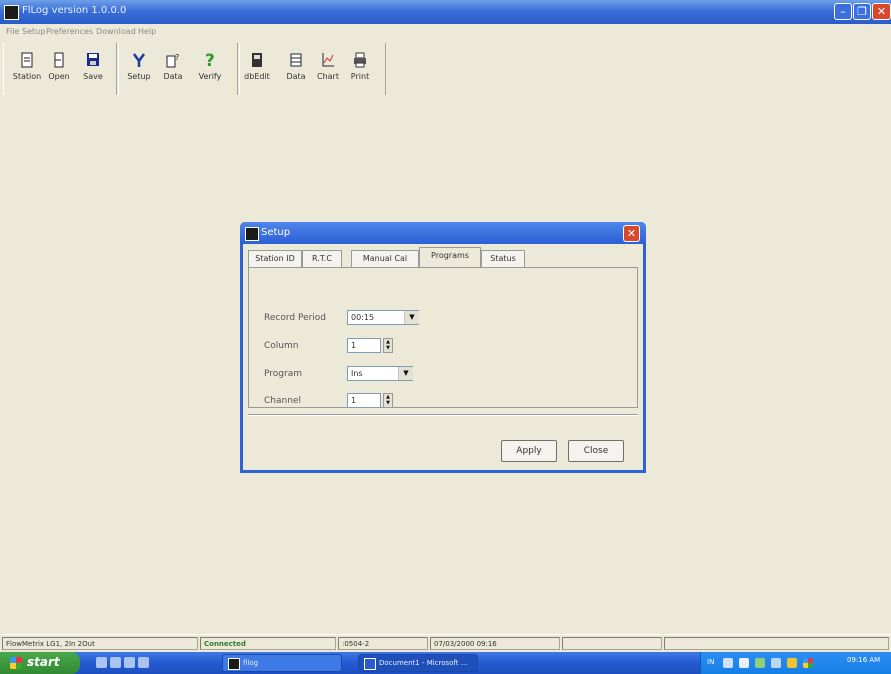  I want to click on menu-preferences: Preferences, so click(69, 31).